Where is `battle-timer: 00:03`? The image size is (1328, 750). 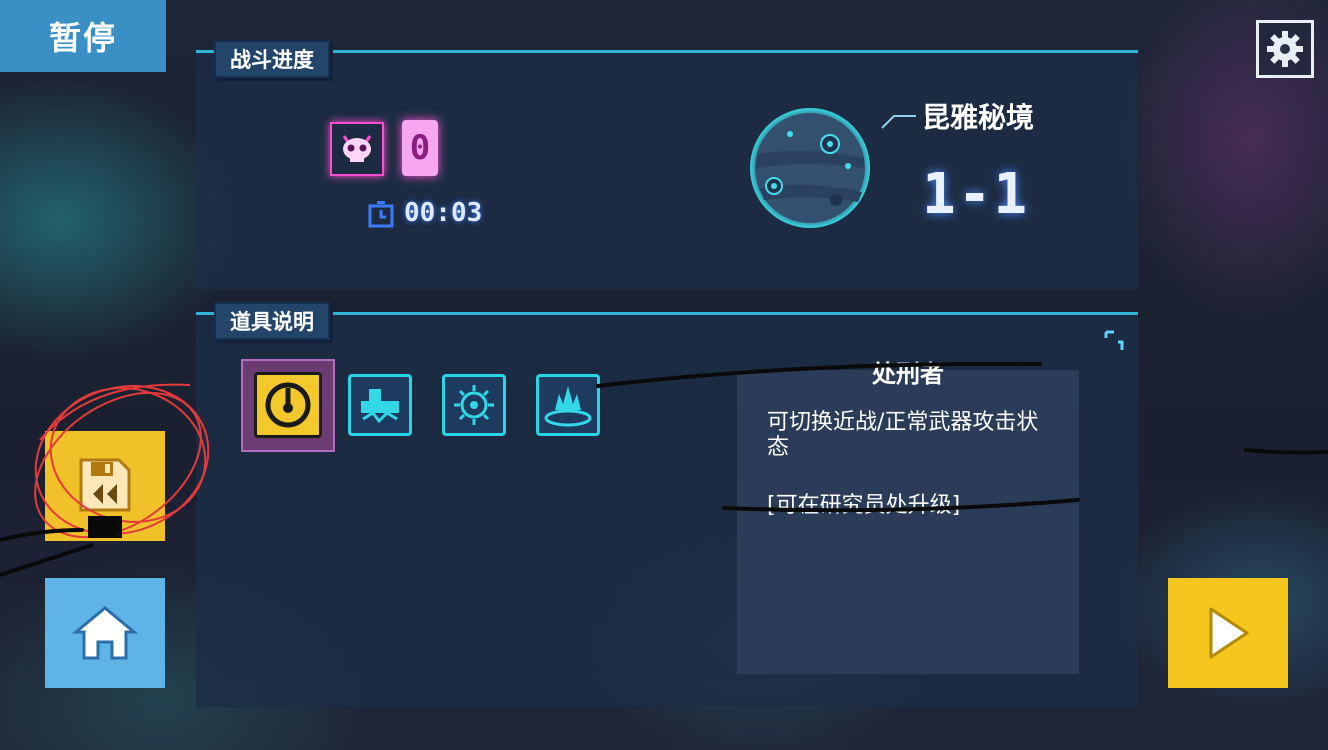
battle-timer: 00:03 is located at coordinates (443, 213).